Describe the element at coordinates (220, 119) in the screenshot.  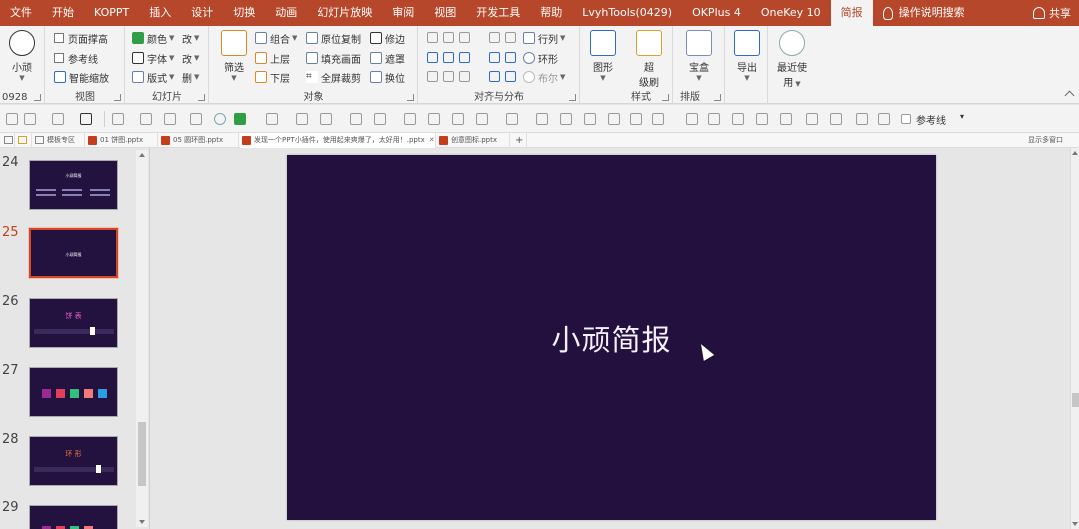
I see `circle-tool-icon` at that location.